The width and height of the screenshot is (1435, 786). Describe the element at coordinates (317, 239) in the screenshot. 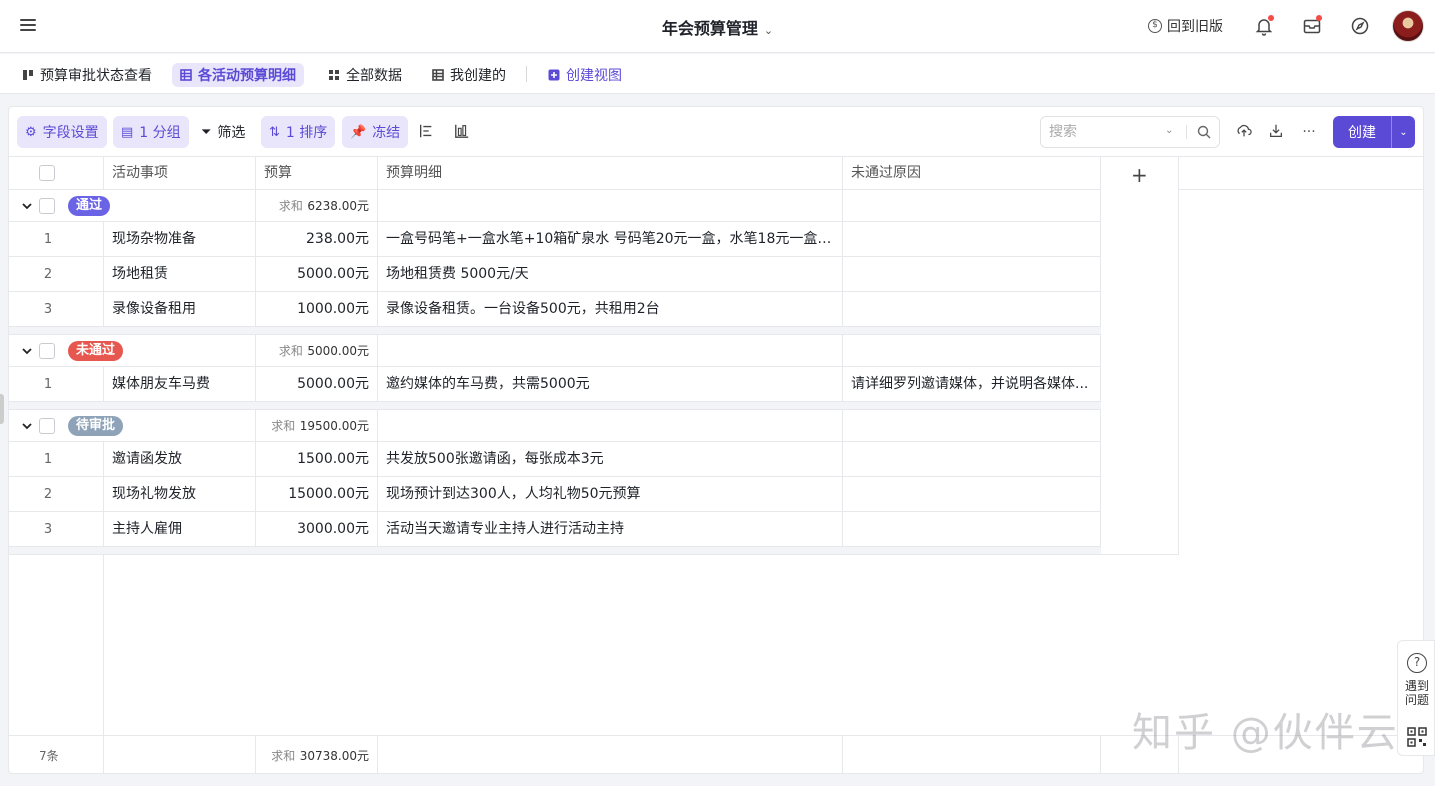

I see `cell-budget: 238.00元` at that location.